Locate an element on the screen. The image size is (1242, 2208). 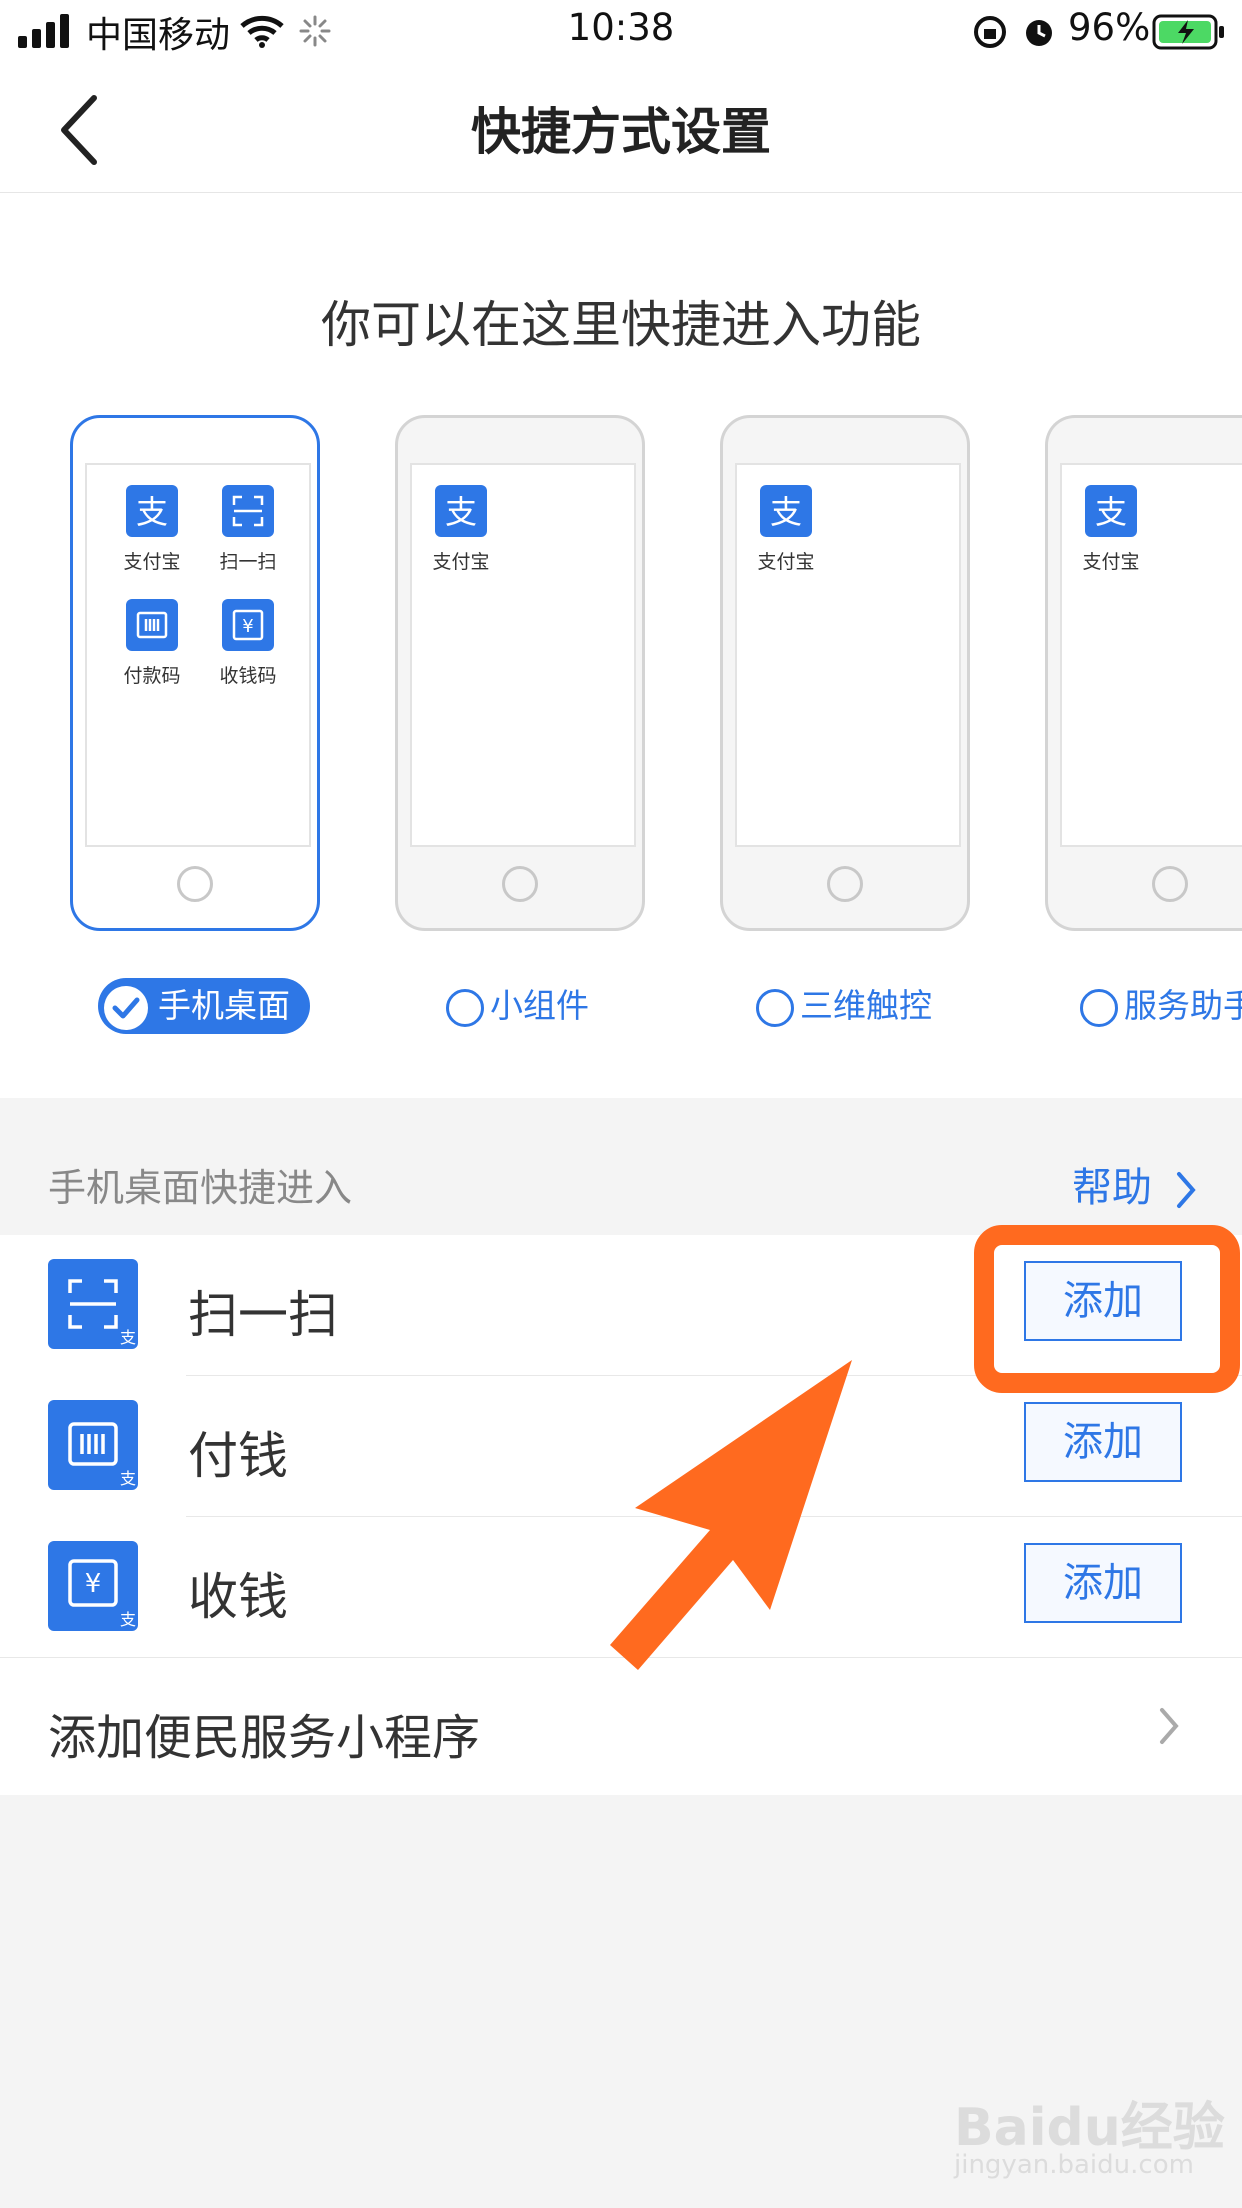
mini-app-receive-code: ¥ 收钱码 is located at coordinates (248, 643).